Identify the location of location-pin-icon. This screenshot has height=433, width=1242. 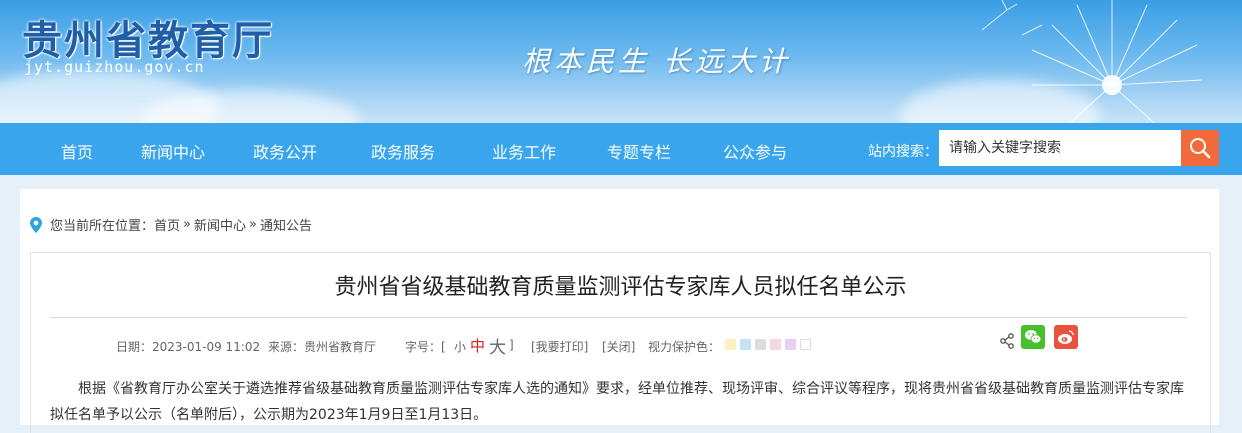
(36, 224).